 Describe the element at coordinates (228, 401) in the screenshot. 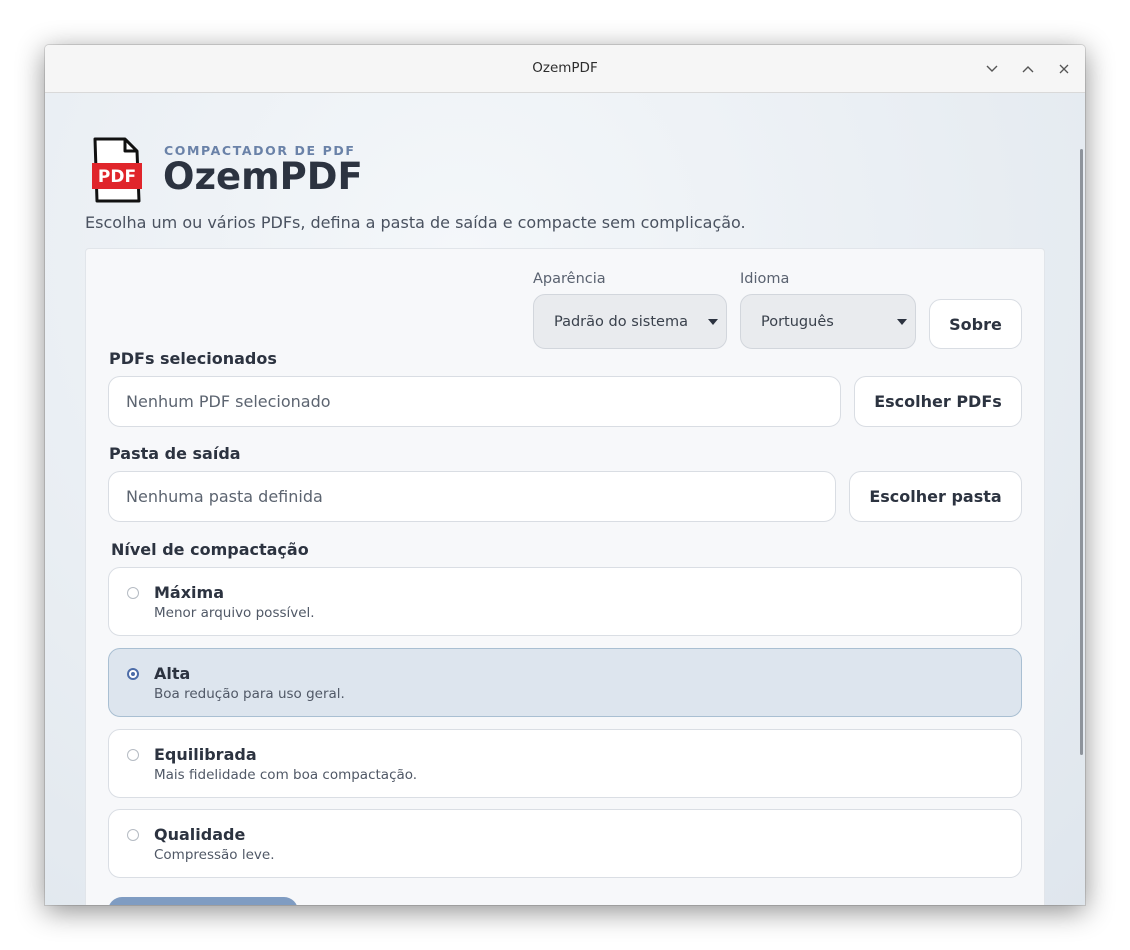

I see `pdfs-placeholder: Nenhum PDF selecionado` at that location.